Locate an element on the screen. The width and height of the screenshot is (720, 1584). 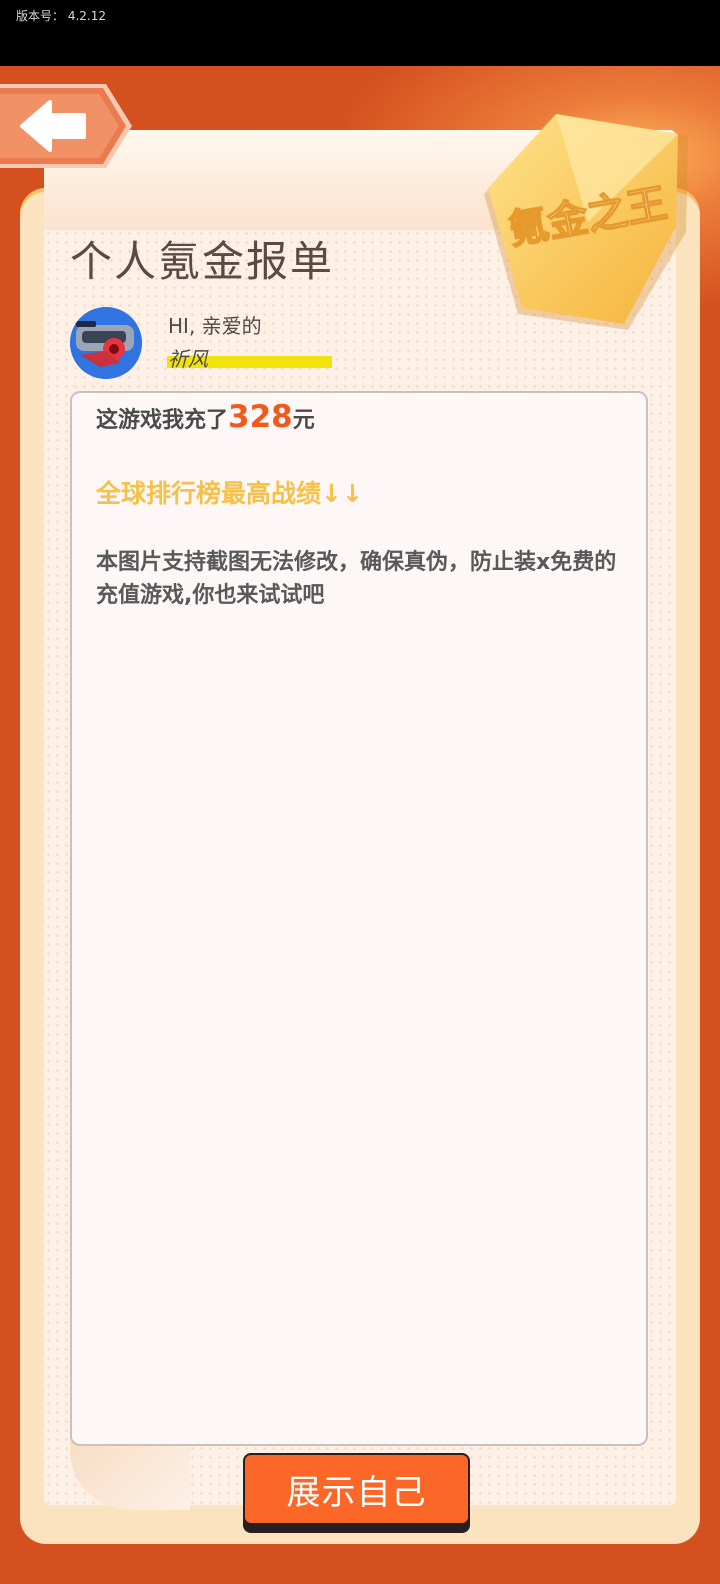
show-yourself-button: 展示自己 is located at coordinates (356, 1493).